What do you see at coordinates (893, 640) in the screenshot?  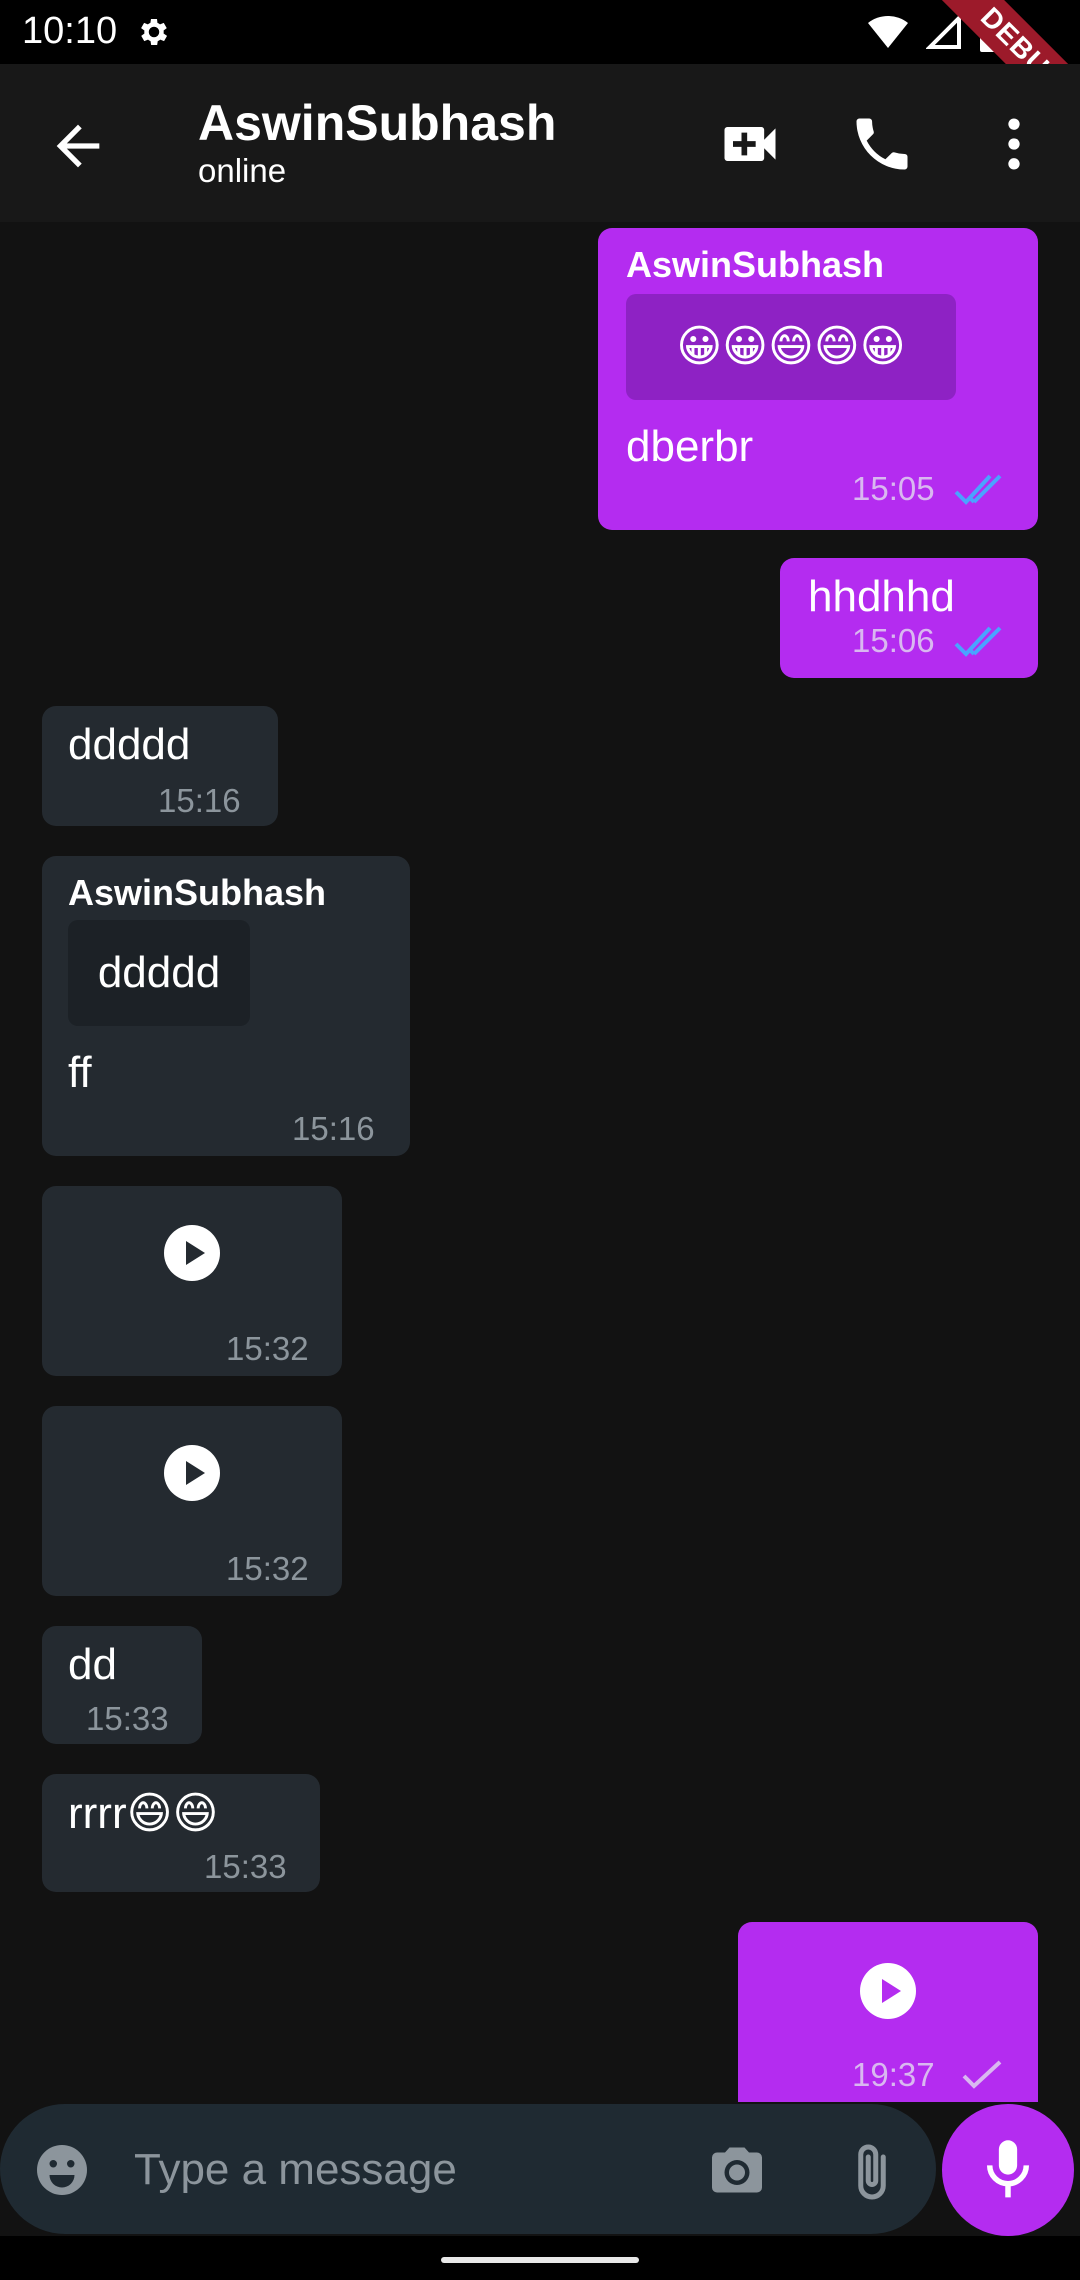 I see `message-time: 15:06` at bounding box center [893, 640].